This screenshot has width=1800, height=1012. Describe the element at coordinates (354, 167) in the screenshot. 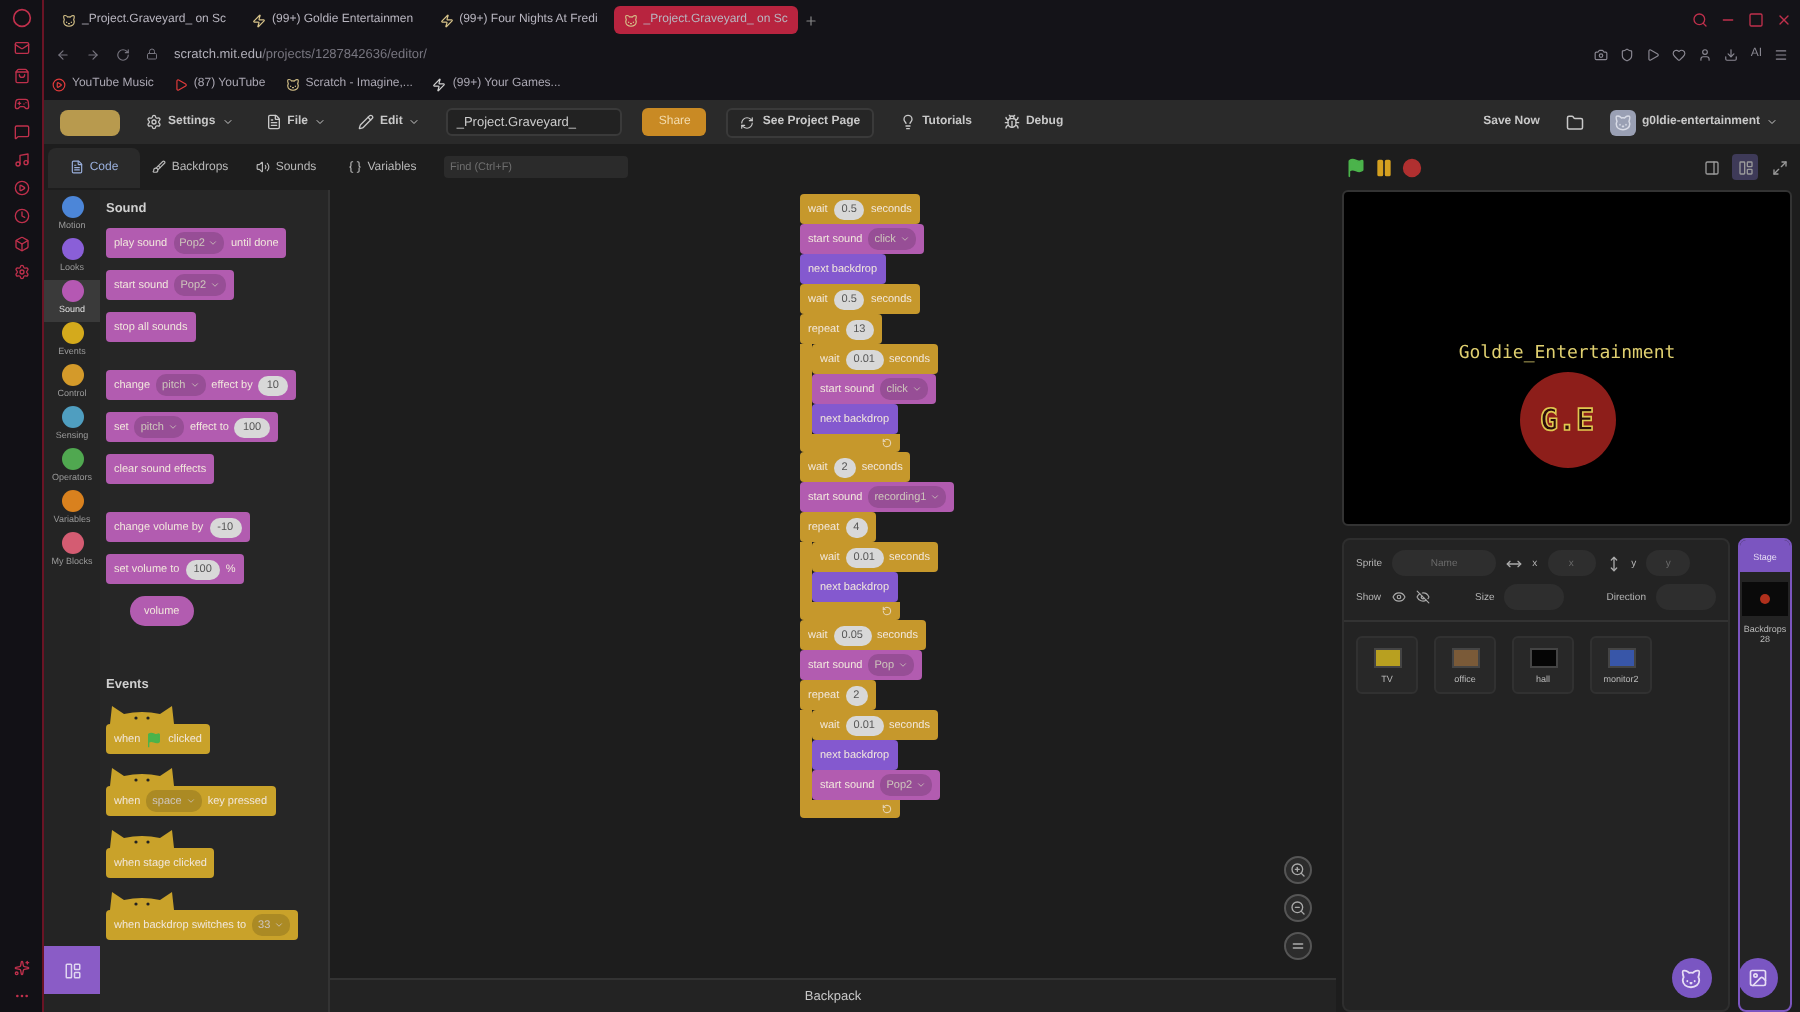

I see `braces-icon` at that location.